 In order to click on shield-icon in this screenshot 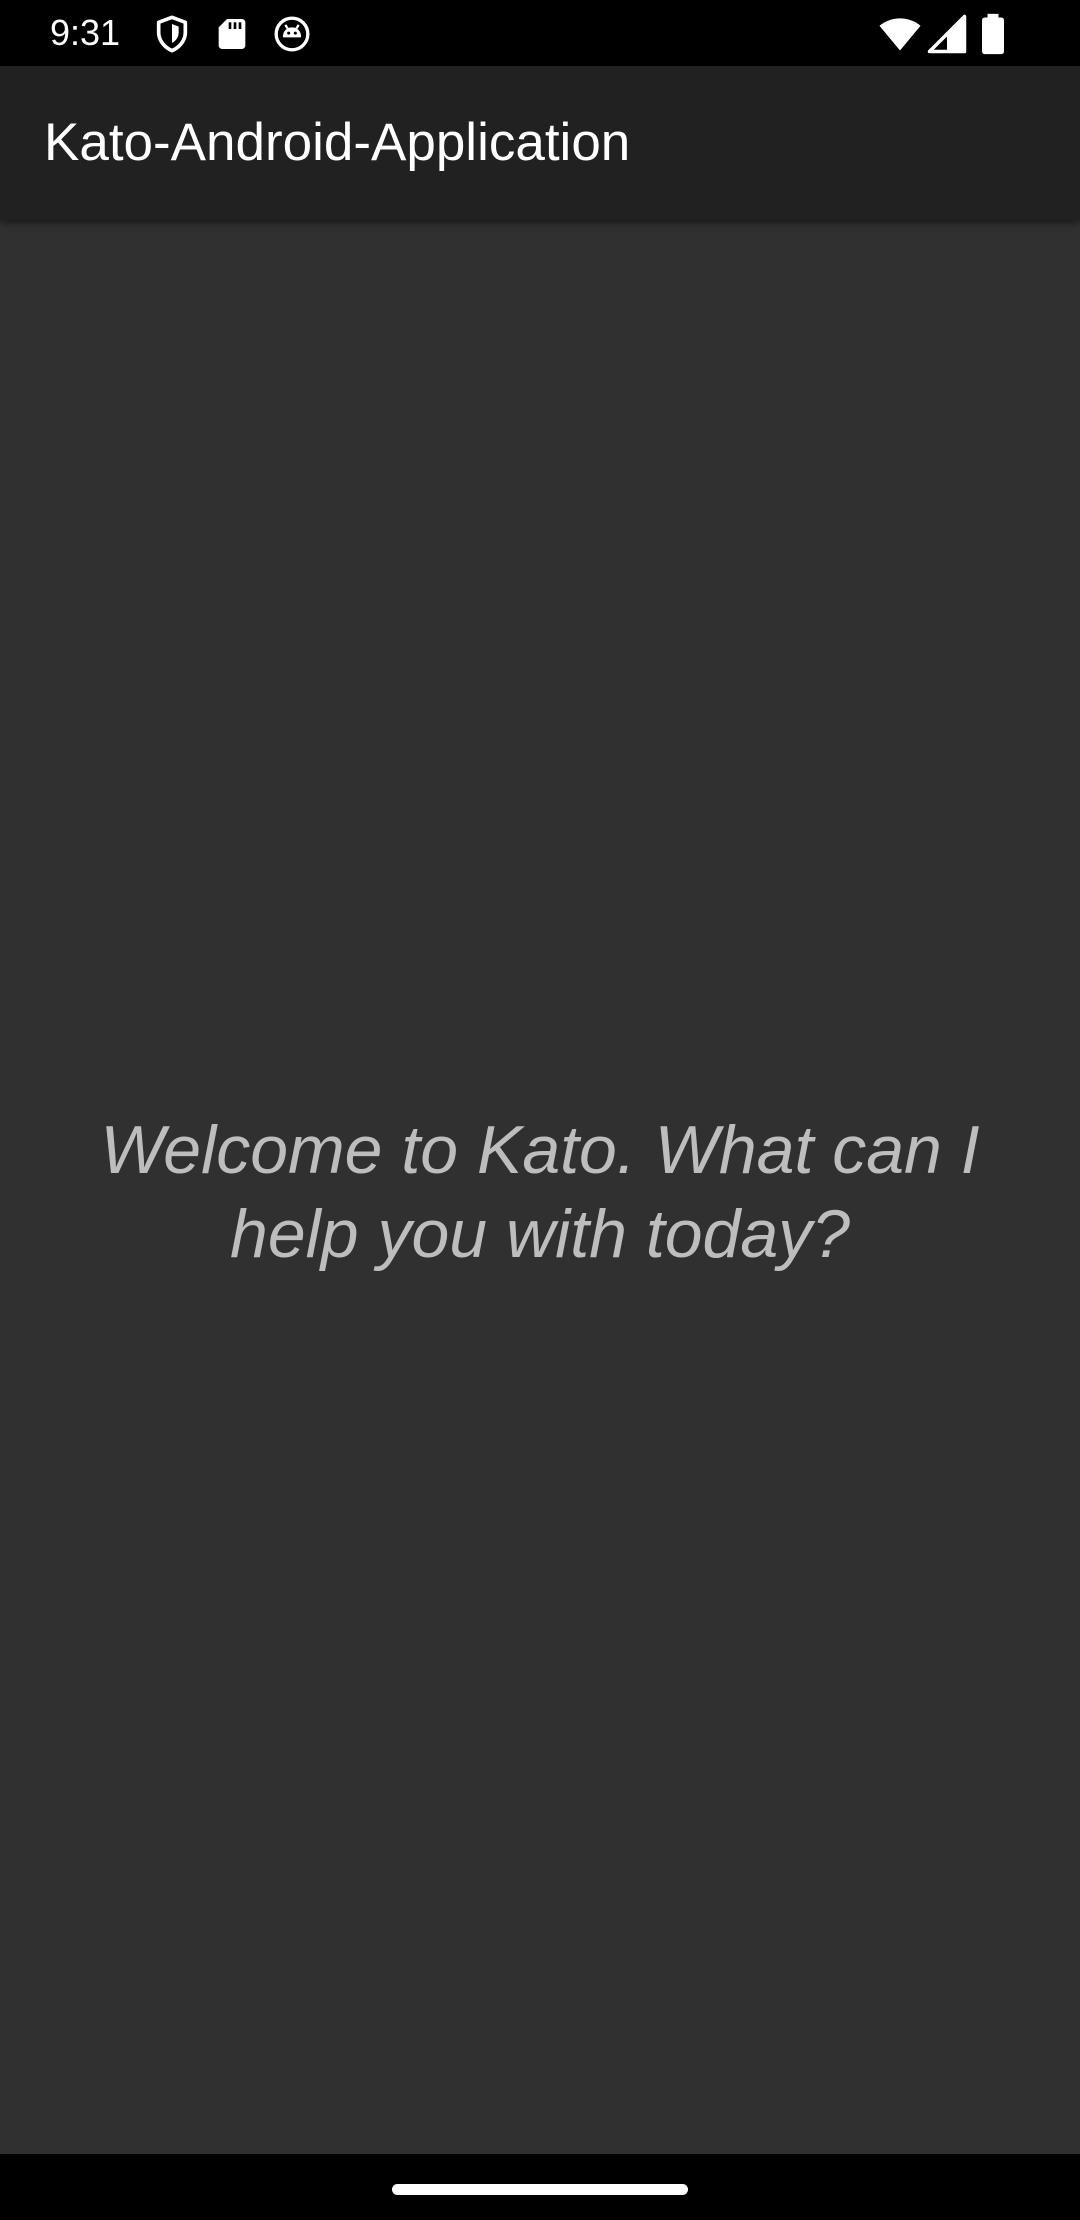, I will do `click(172, 34)`.